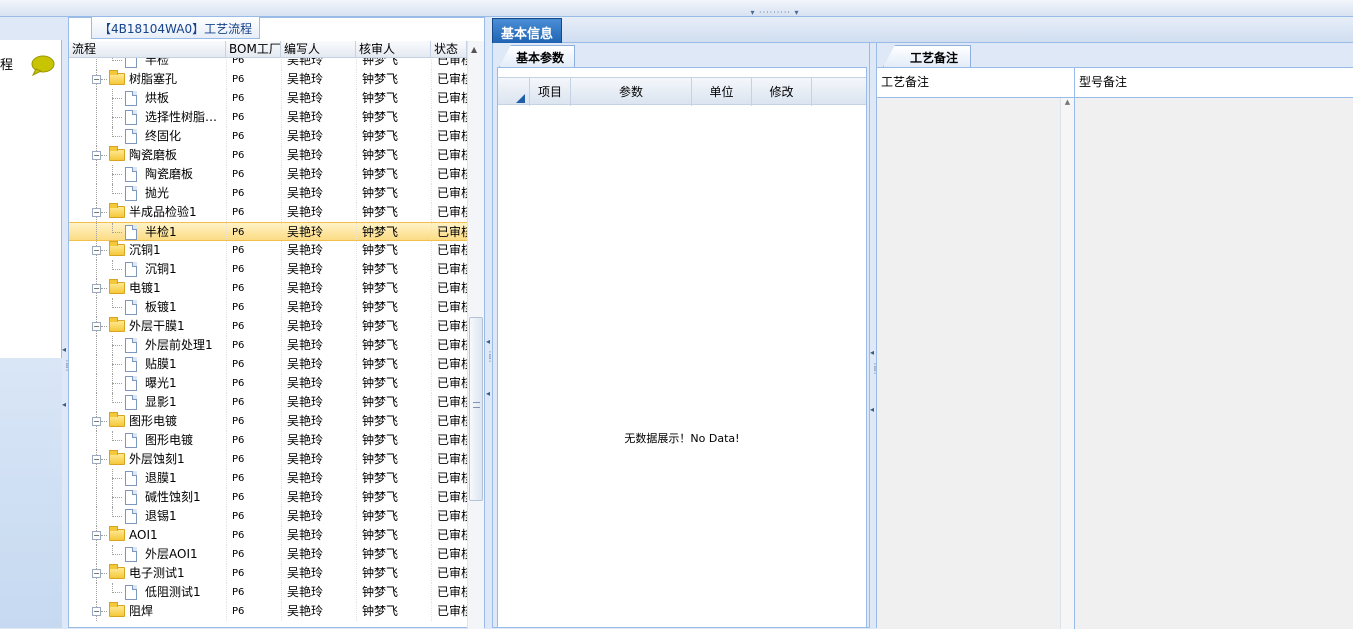 This screenshot has height=629, width=1353. Describe the element at coordinates (449, 49) in the screenshot. I see `column-header-status: 状态` at that location.